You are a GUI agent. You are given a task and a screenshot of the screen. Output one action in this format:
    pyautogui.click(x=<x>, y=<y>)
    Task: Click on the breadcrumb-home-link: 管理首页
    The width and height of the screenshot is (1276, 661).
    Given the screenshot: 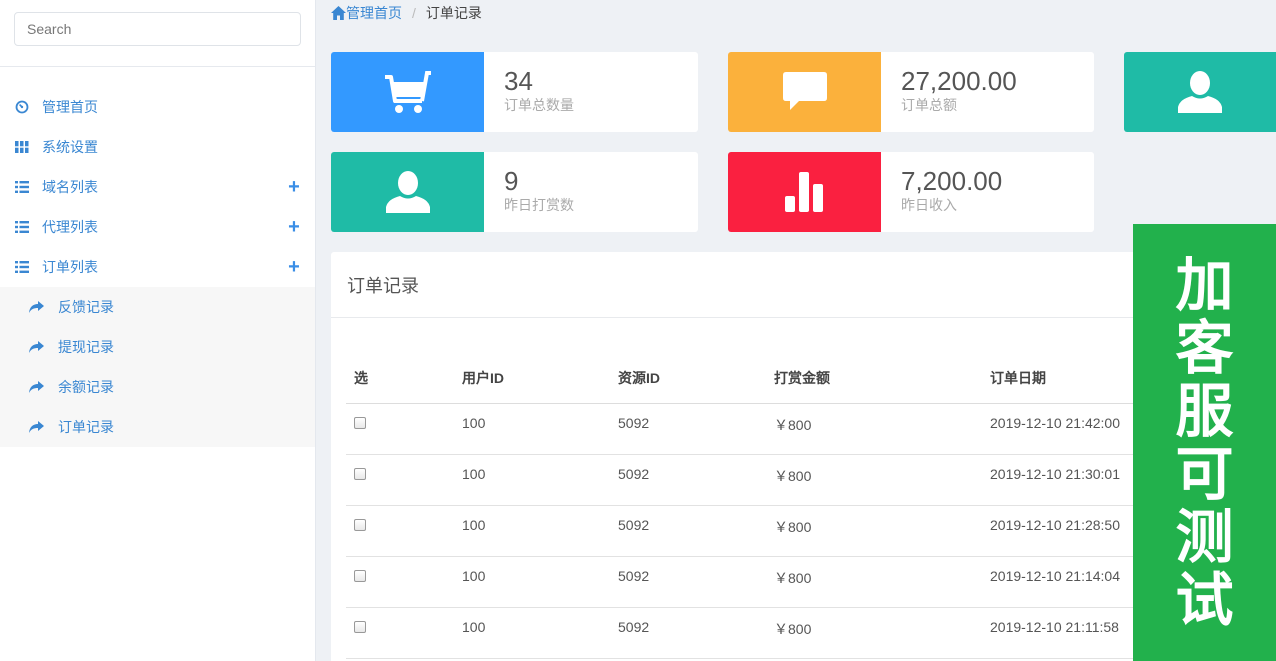 What is the action you would take?
    pyautogui.click(x=366, y=13)
    